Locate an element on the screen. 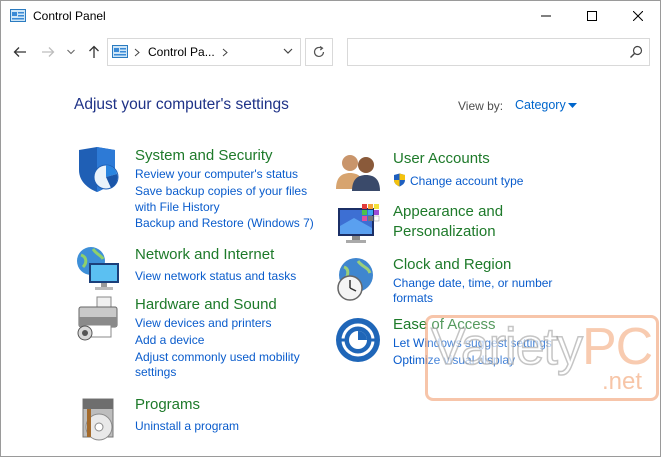 The height and width of the screenshot is (457, 661). link-change-account-type: Change account type is located at coordinates (458, 181).